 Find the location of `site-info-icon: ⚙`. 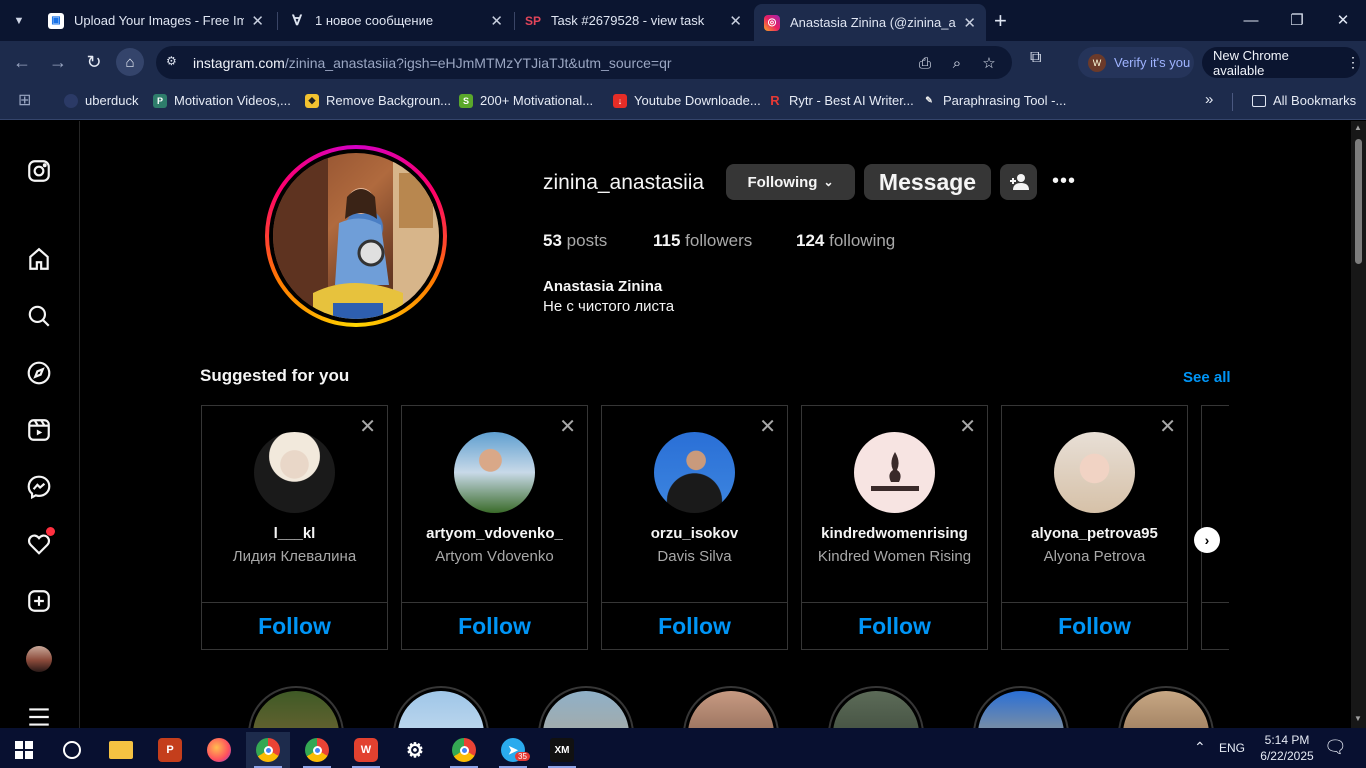

site-info-icon: ⚙ is located at coordinates (174, 62).